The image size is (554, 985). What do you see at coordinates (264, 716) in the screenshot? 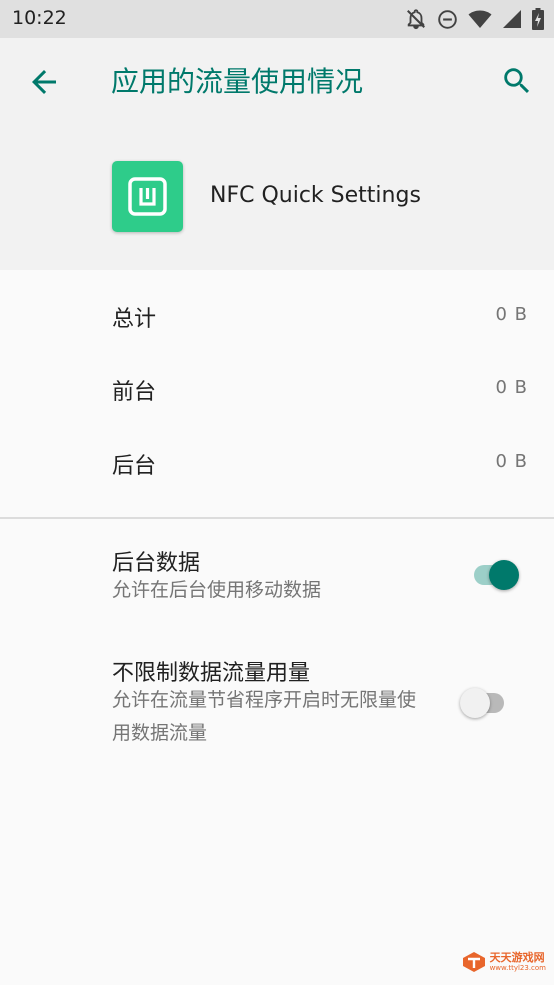
I see `unrestricted-data-summary: 允许在流量节省程序开启时无限量使用数据流量` at bounding box center [264, 716].